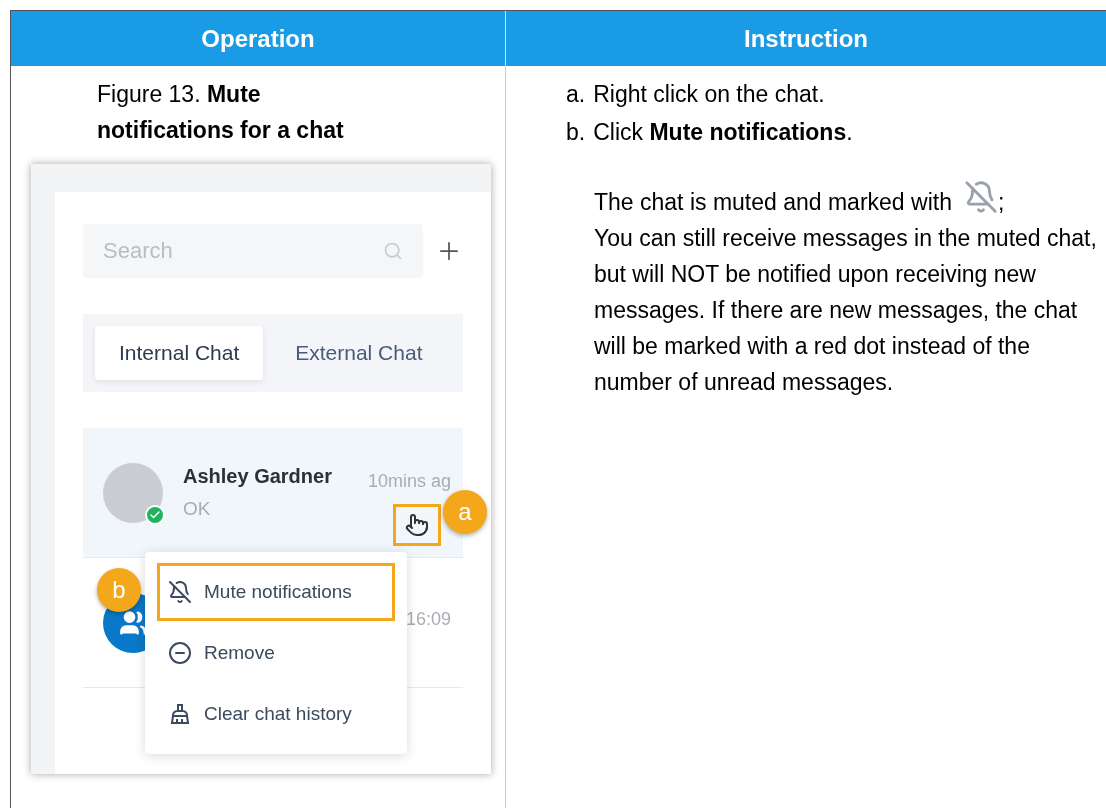  I want to click on search-field: Search, so click(253, 251).